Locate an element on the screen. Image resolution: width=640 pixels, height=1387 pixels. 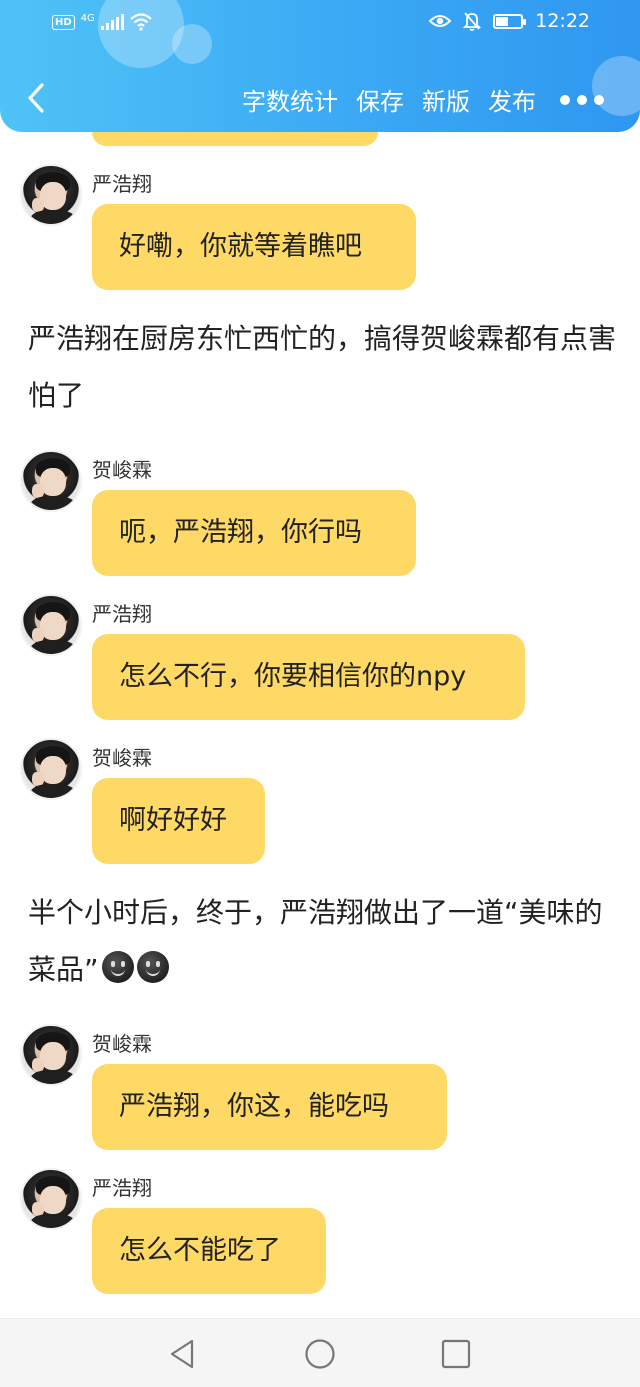
status-bar: HD 4G 12:22 is located at coordinates (320, 24).